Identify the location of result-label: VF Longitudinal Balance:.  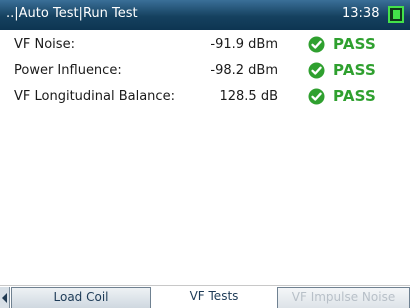
(94, 96).